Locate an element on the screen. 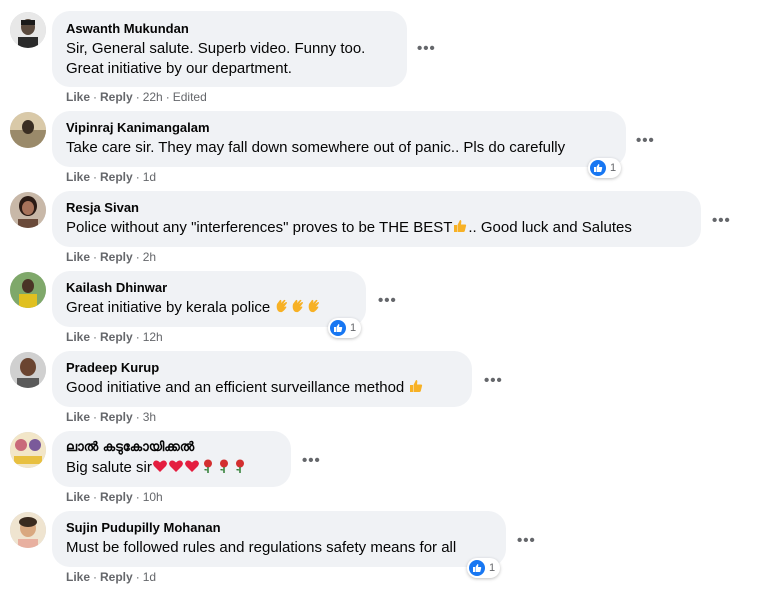  comment-time: 2h is located at coordinates (149, 257).